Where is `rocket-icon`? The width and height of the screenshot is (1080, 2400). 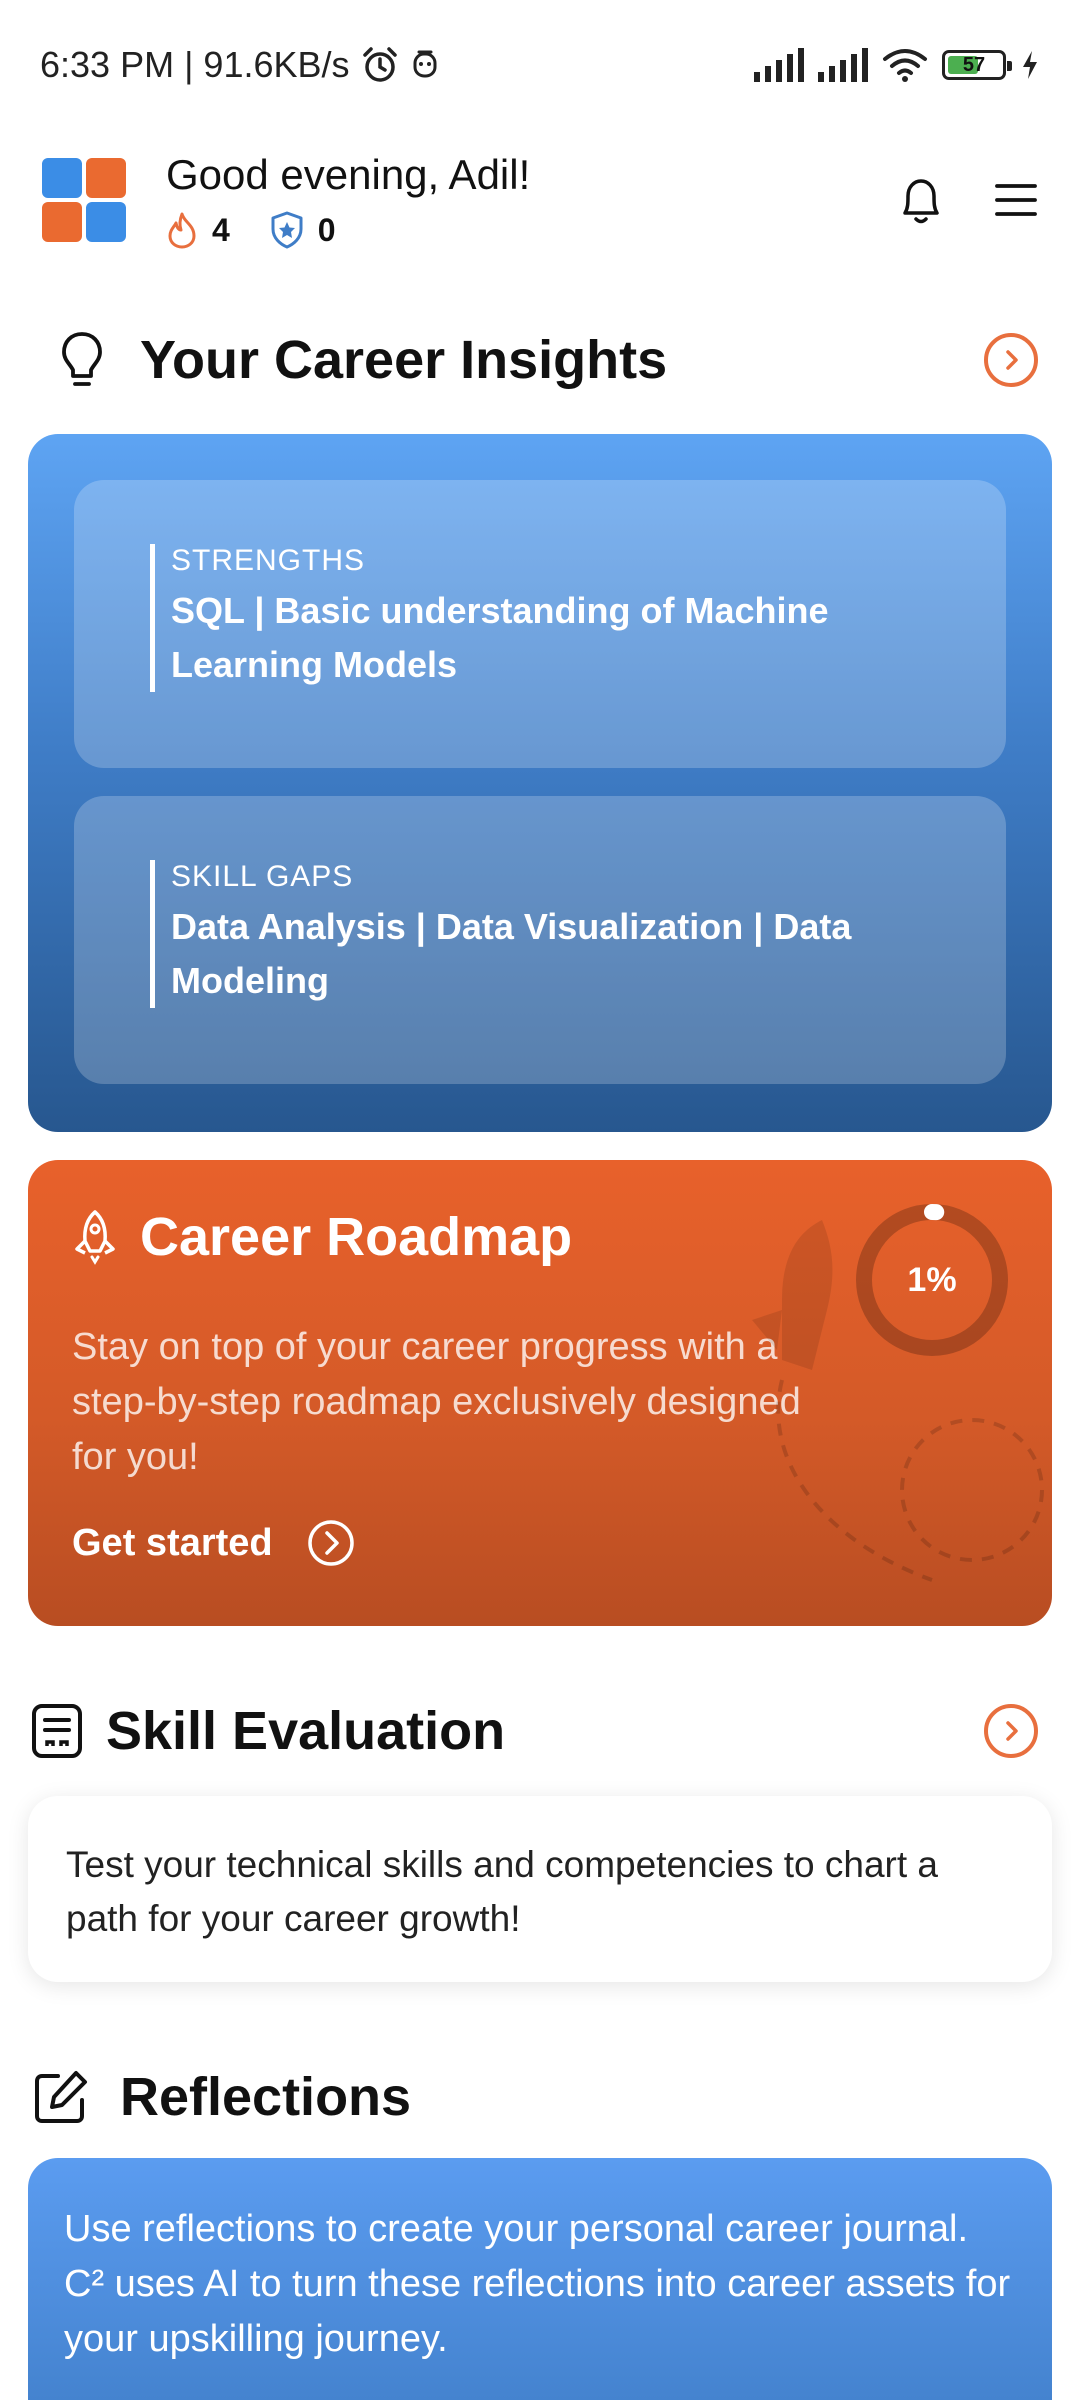 rocket-icon is located at coordinates (95, 1237).